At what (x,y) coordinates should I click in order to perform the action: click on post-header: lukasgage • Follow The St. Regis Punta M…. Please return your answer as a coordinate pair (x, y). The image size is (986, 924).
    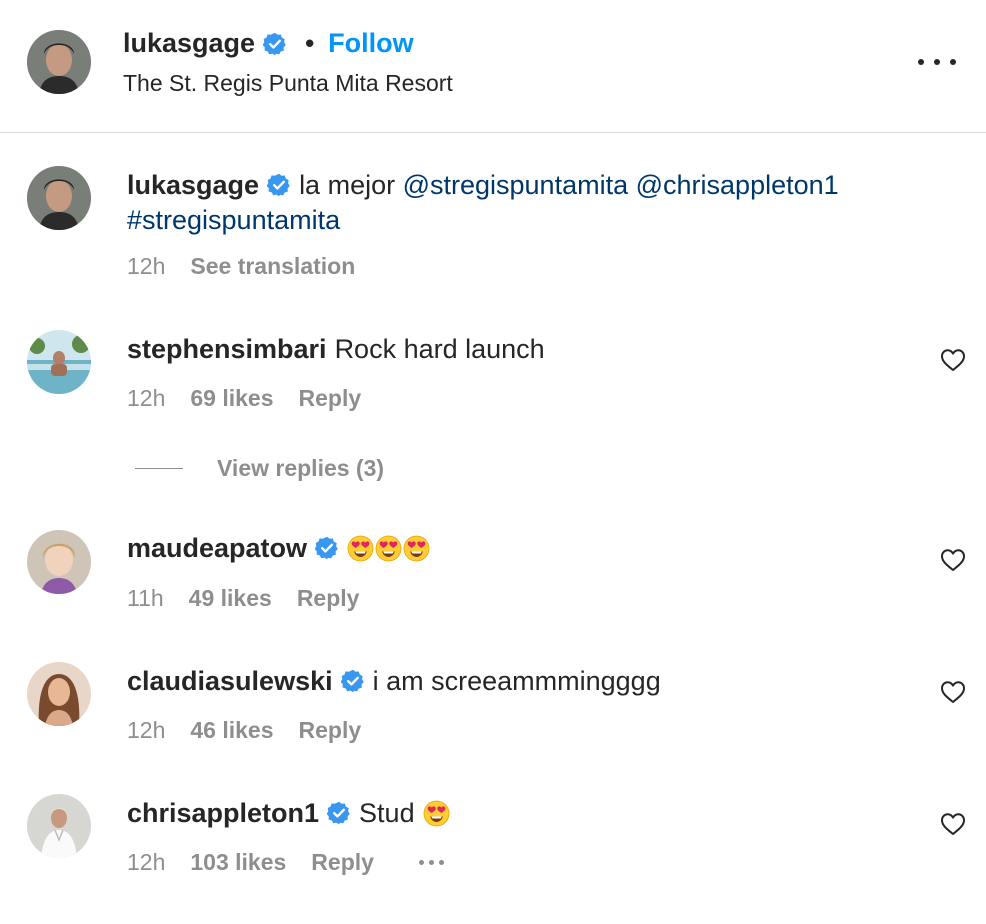
    Looking at the image, I should click on (493, 66).